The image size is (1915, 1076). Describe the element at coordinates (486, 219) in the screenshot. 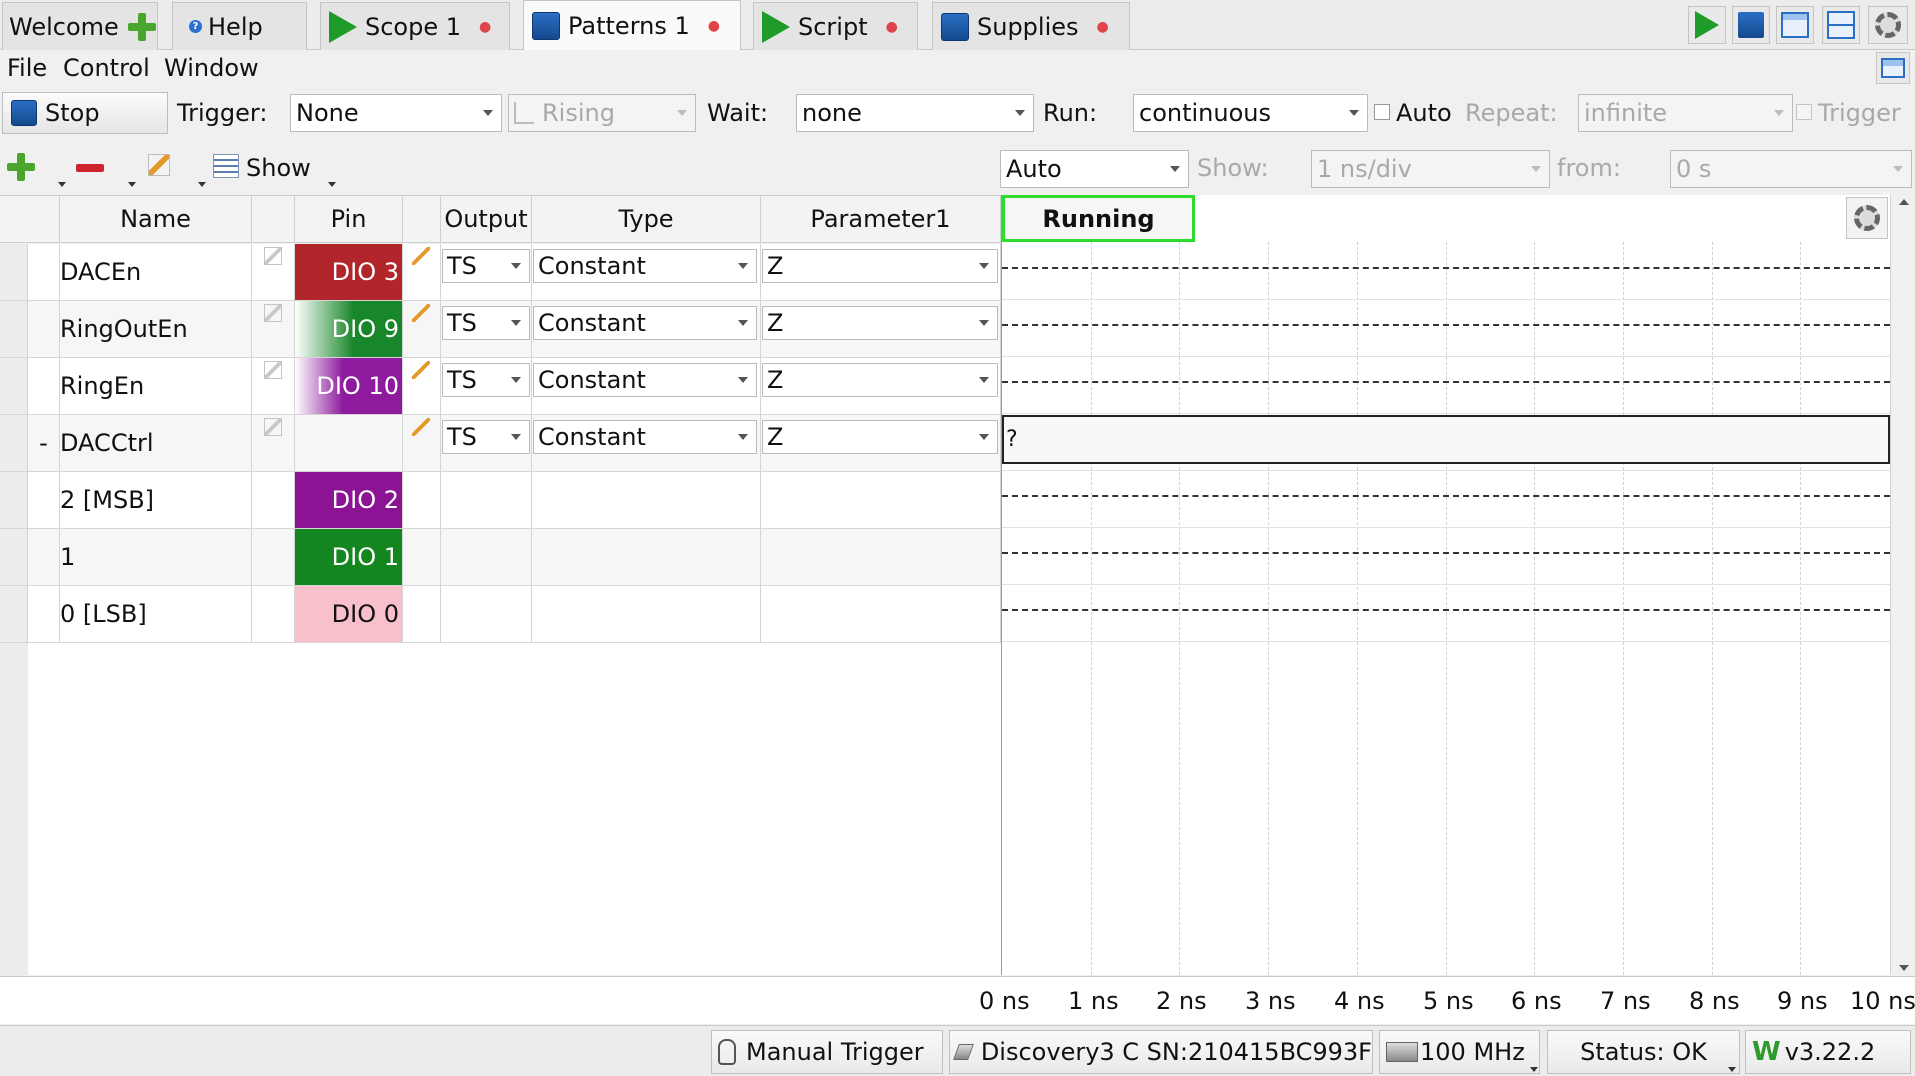

I see `header-output: Output` at that location.